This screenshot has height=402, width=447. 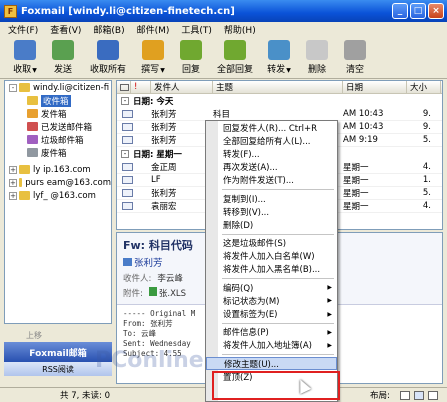 I want to click on highlight-box, so click(x=276, y=385).